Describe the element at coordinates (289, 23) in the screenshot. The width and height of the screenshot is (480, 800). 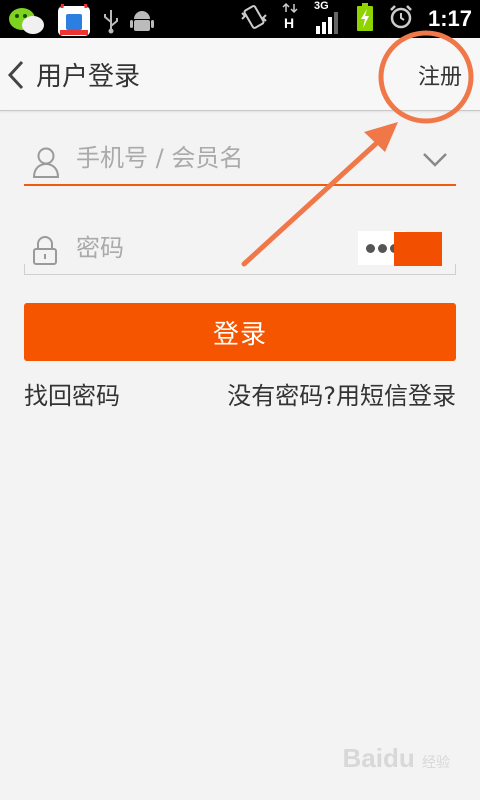
I see `svg-text: H` at that location.